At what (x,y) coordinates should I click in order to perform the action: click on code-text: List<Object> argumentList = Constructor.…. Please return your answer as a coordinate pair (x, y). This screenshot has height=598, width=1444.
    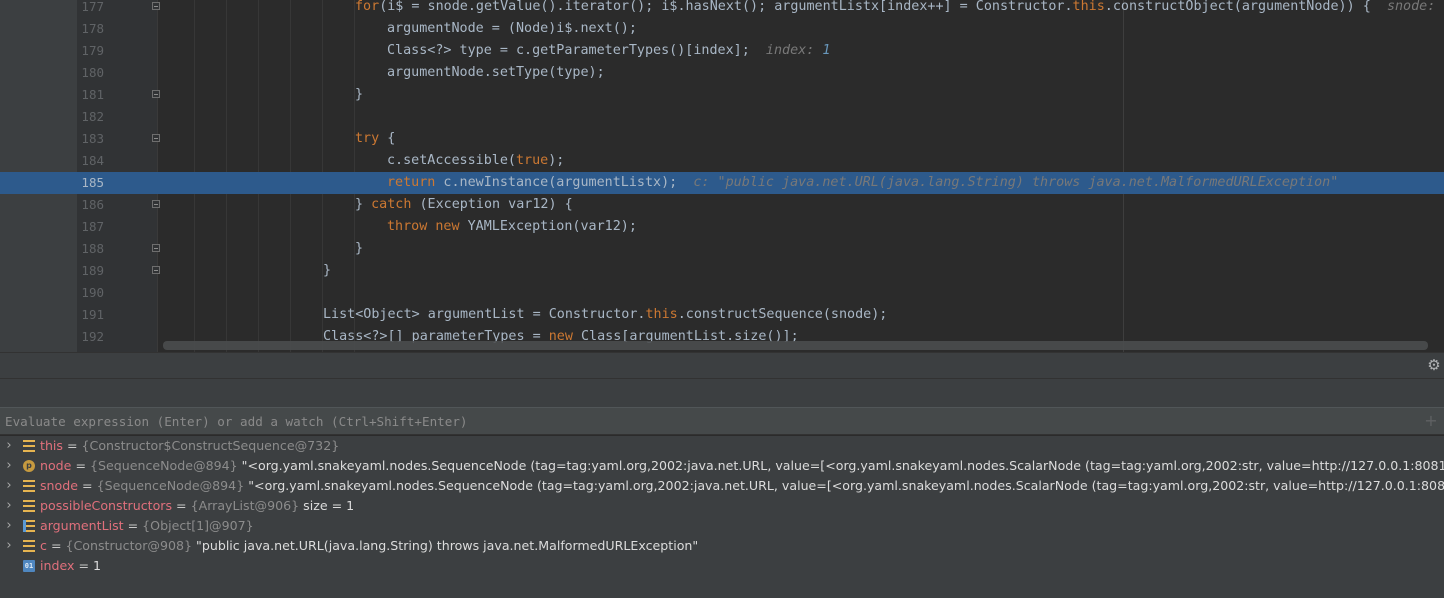
    Looking at the image, I should click on (605, 315).